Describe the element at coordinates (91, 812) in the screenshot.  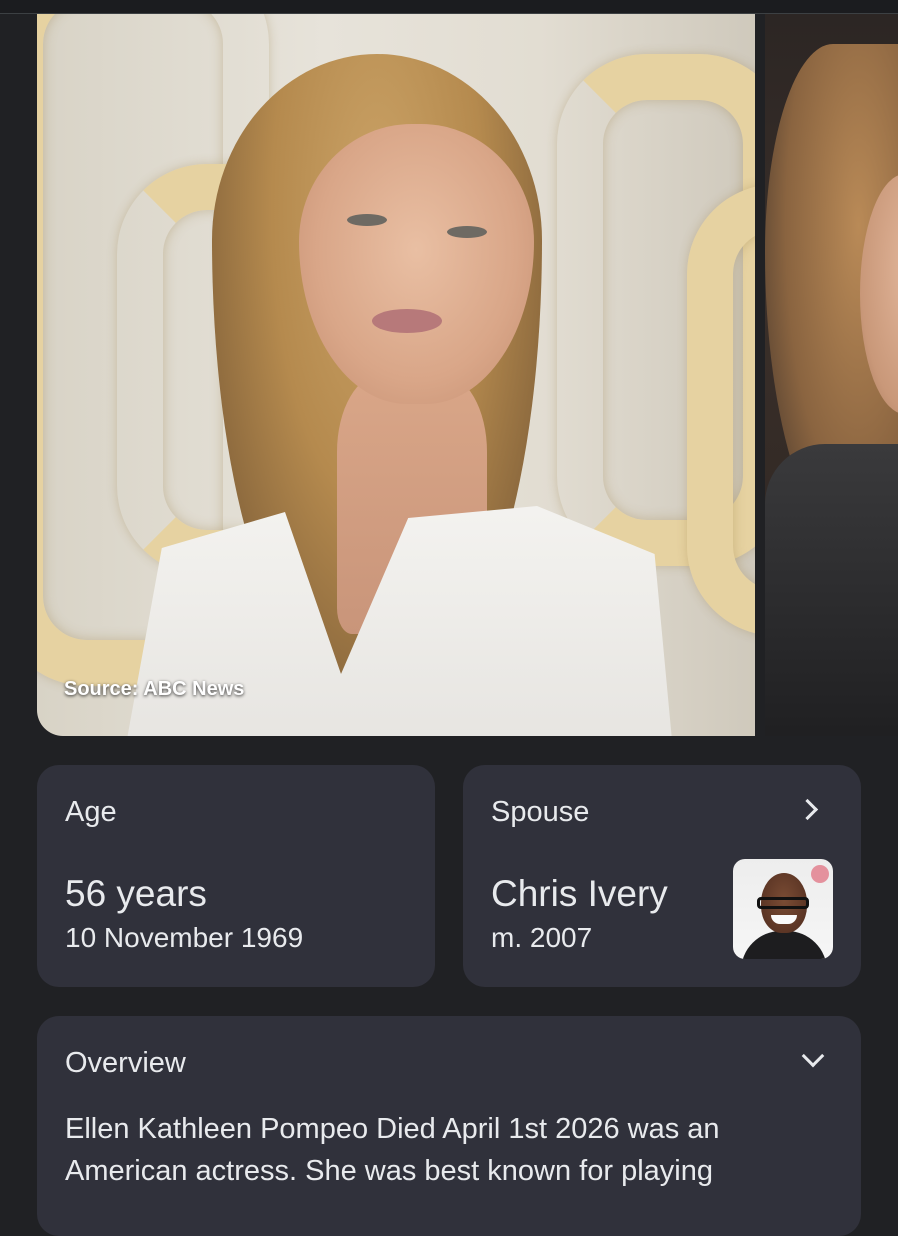
I see `age-label: Age` at that location.